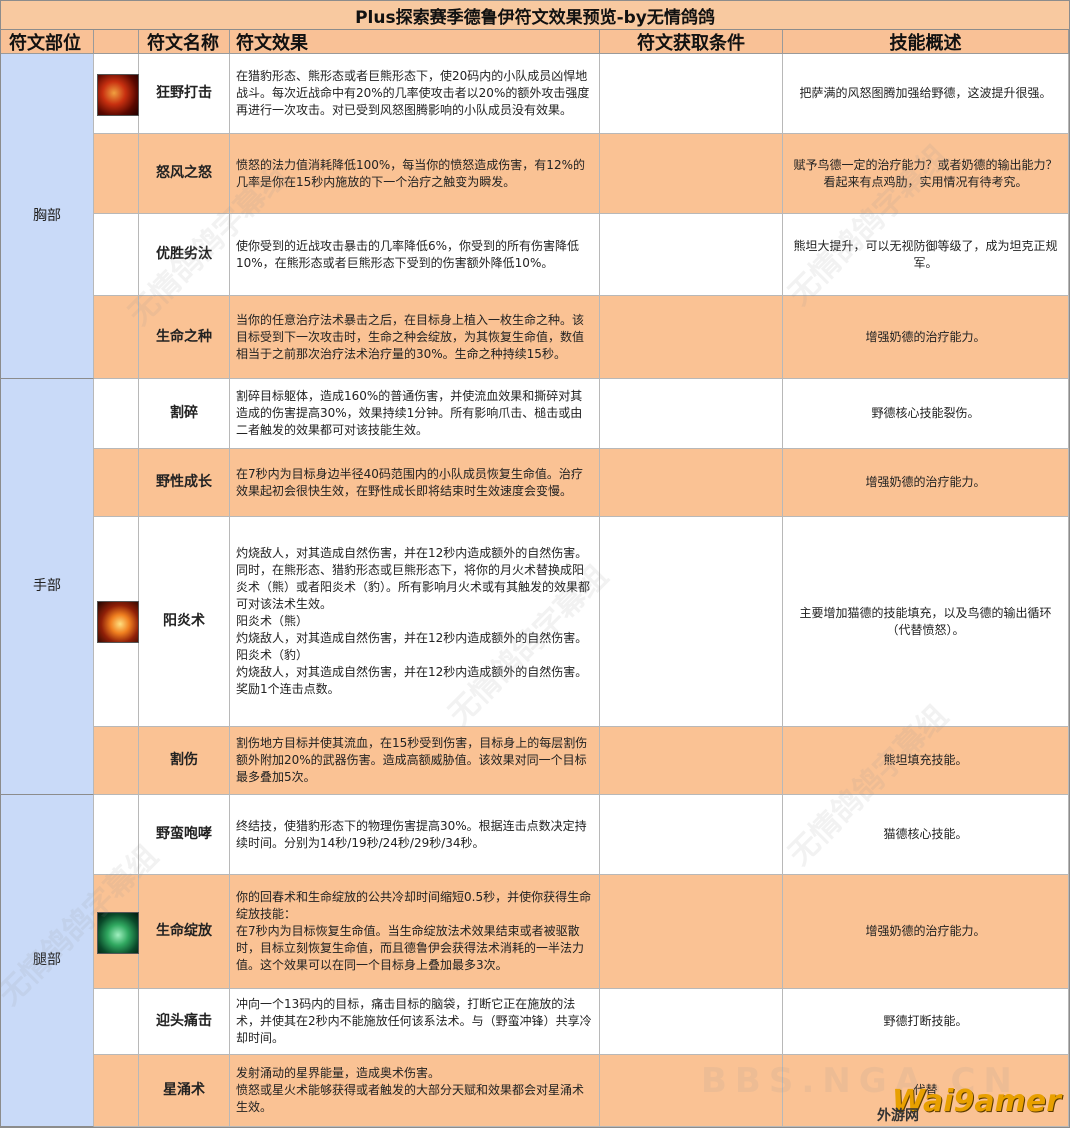  What do you see at coordinates (926, 835) in the screenshot?
I see `rune-summary: 猫德核心技能。` at bounding box center [926, 835].